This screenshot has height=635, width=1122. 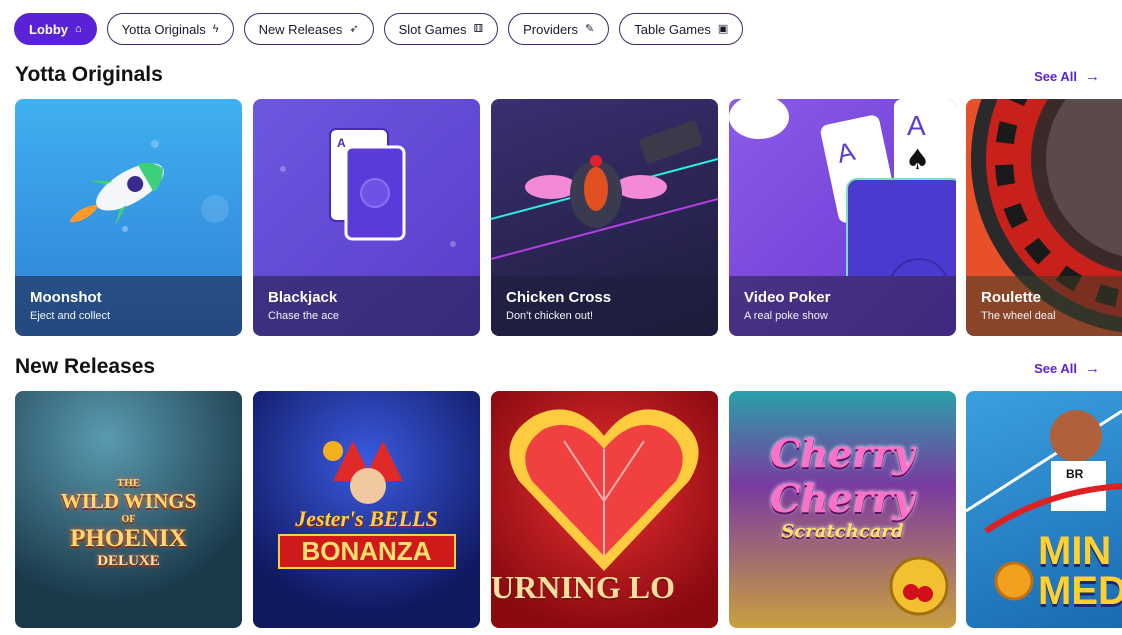 I want to click on logo-line: OF, so click(x=128, y=519).